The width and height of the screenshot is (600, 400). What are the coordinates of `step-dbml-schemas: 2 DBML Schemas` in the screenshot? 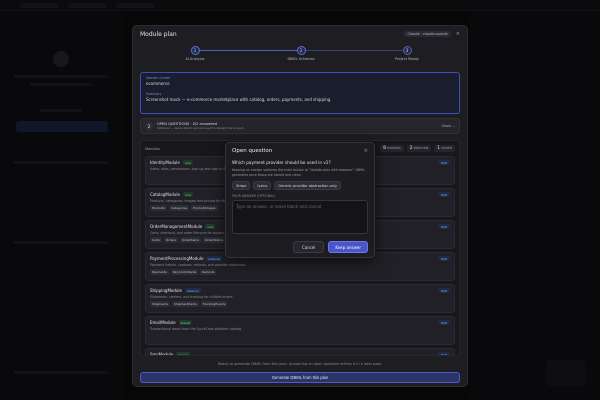 It's located at (301, 53).